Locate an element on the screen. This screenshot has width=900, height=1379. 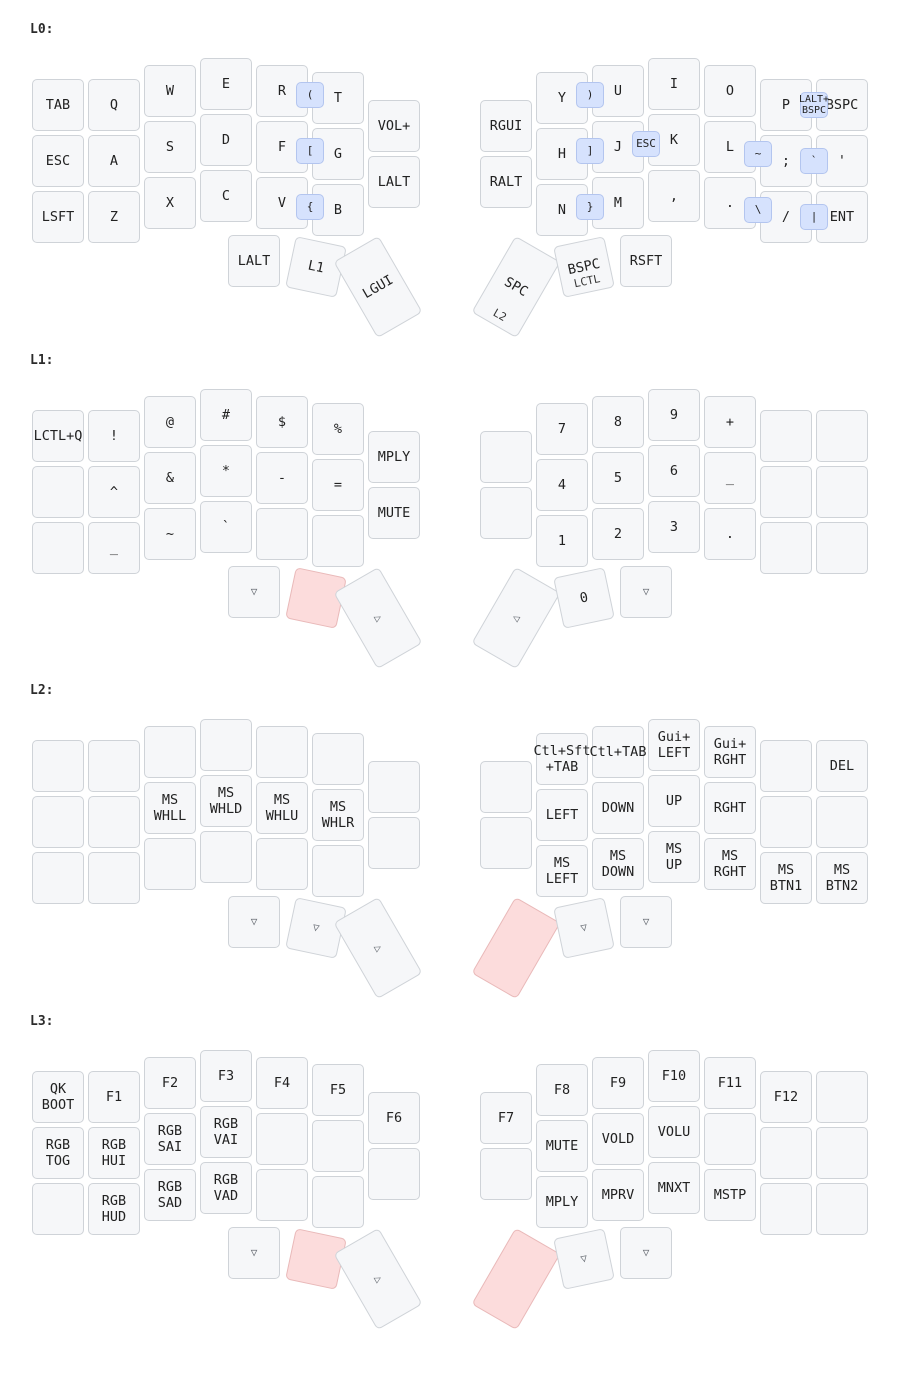
key-label: 8 is located at coordinates (618, 422).